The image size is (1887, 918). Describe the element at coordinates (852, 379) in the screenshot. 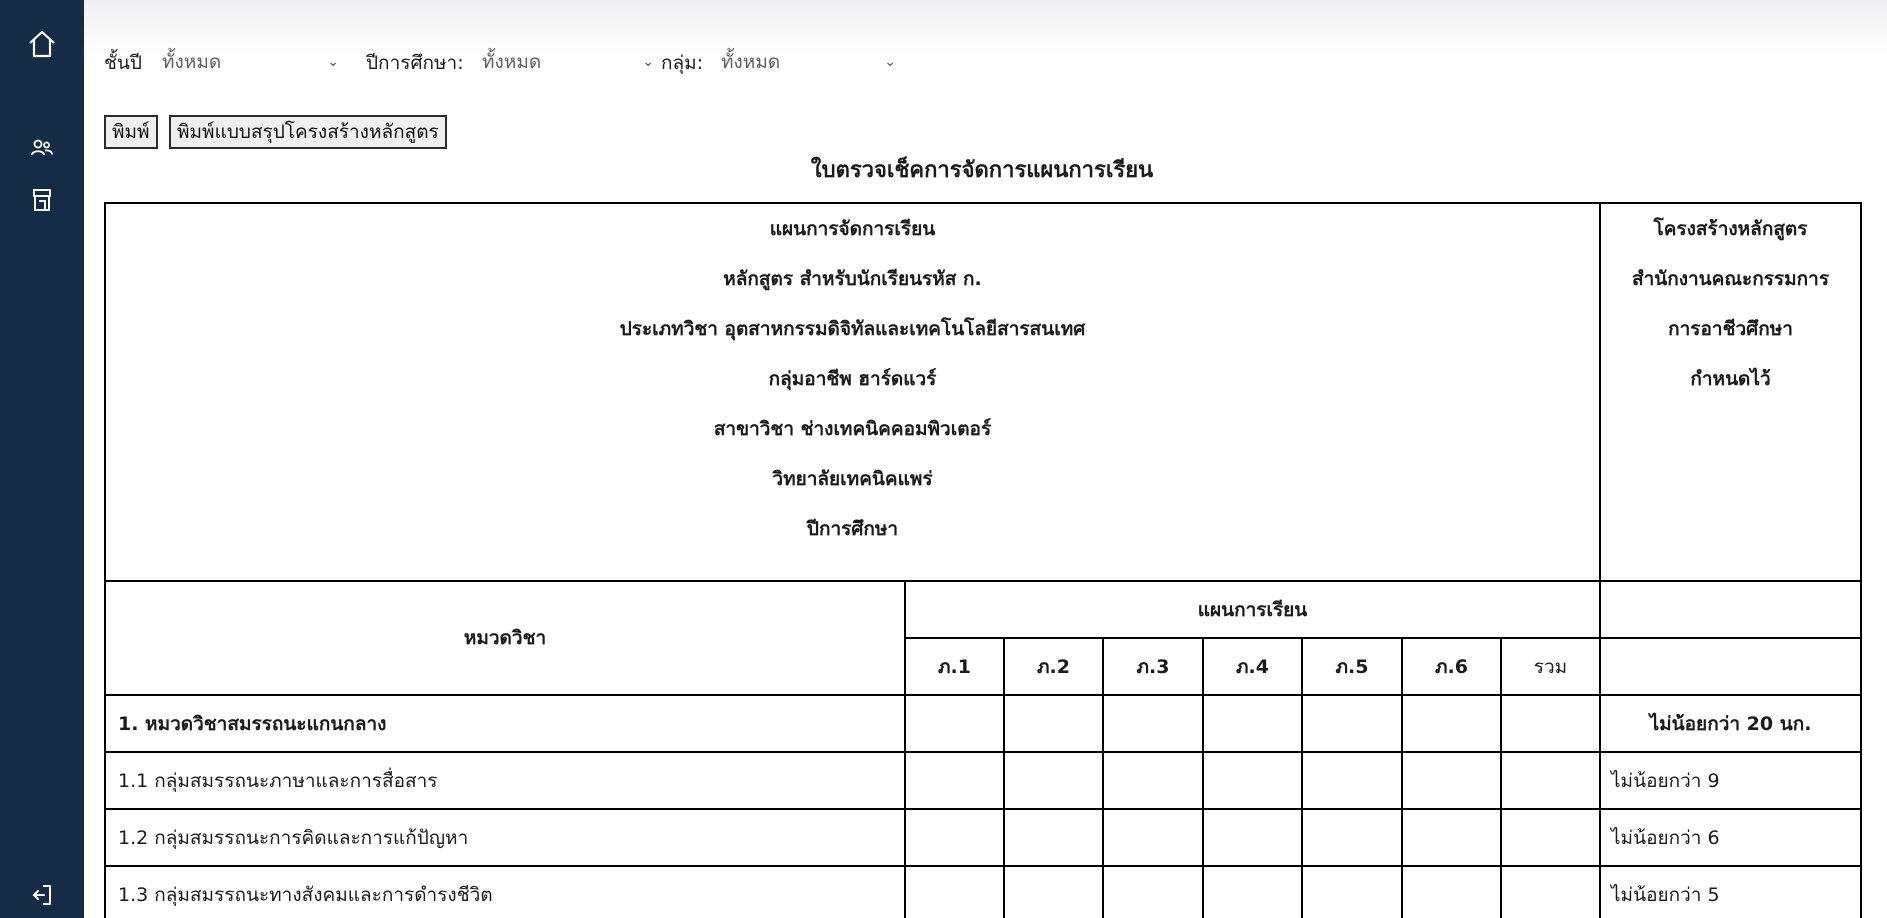

I see `header-line: กลุ่มอาชีพ ฮาร์ดแวร์` at that location.